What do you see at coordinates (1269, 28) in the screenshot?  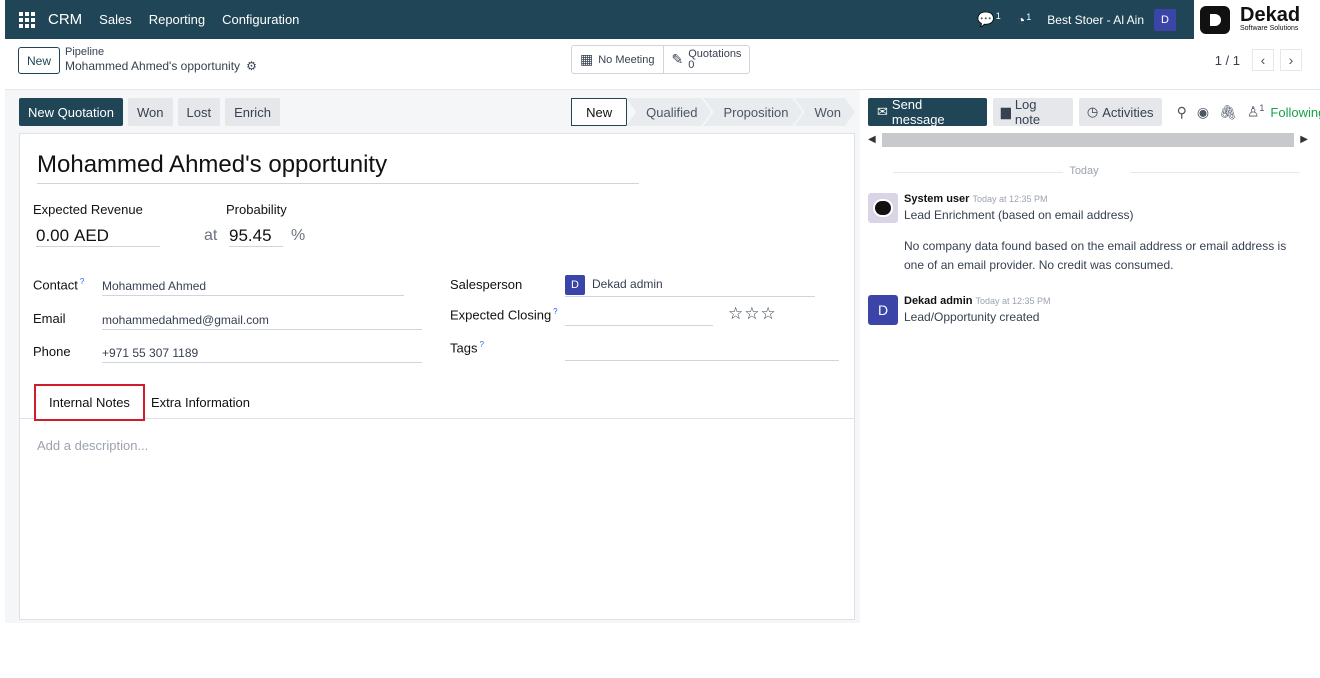 I see `logo-subtitle: Software Solutions` at bounding box center [1269, 28].